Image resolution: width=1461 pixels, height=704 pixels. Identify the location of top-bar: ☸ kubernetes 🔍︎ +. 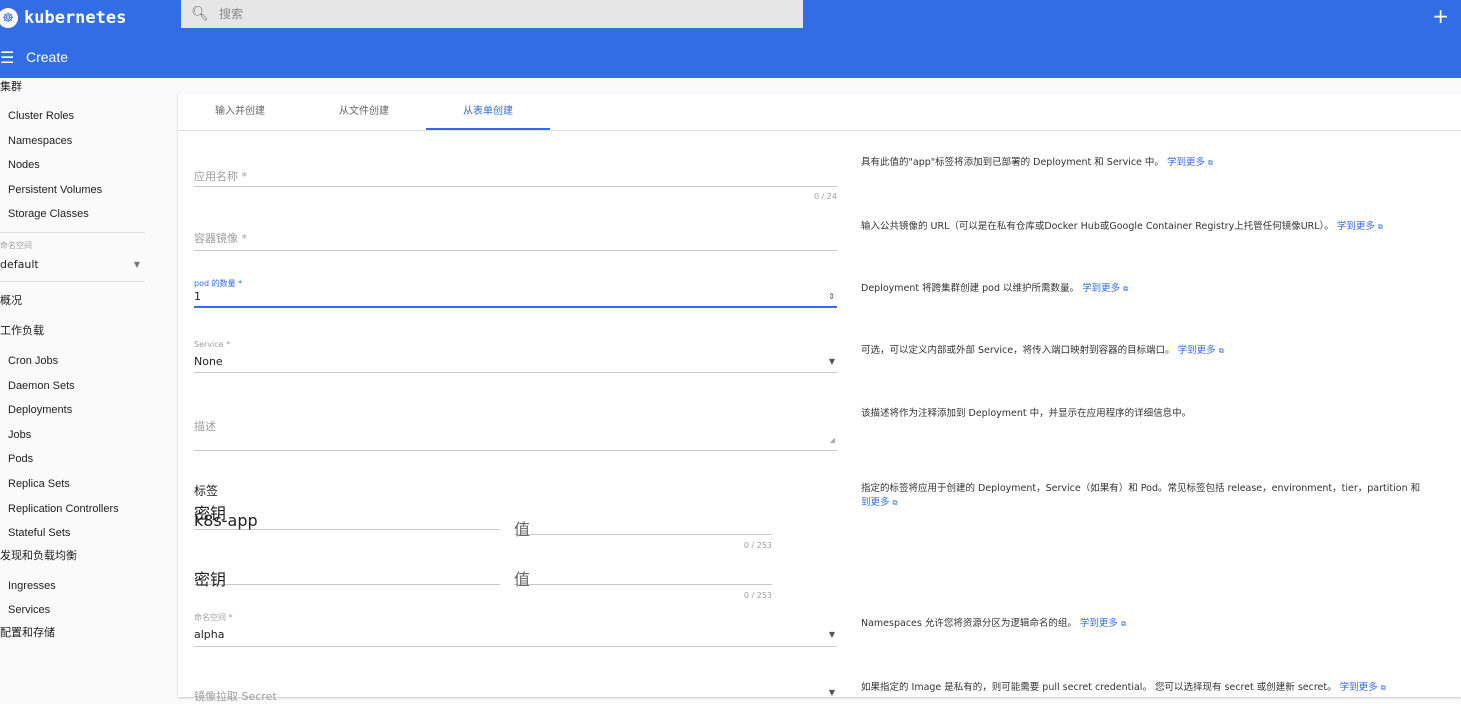
(730, 18).